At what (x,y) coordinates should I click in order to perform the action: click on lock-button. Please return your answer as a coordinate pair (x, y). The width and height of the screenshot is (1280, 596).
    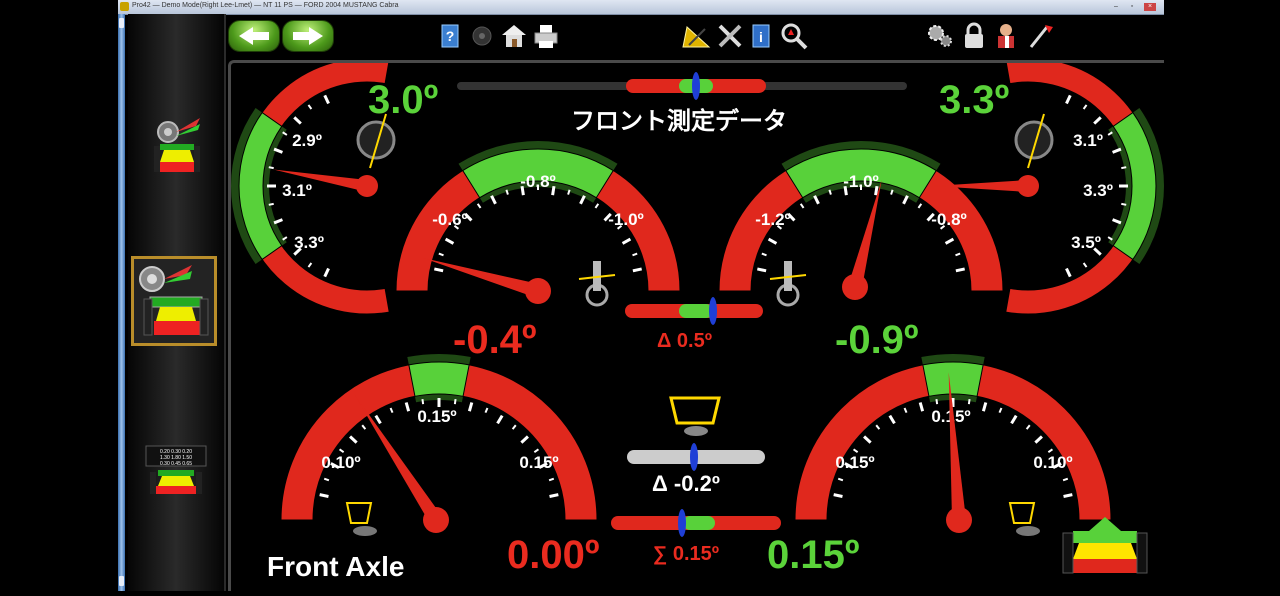
    Looking at the image, I should click on (974, 36).